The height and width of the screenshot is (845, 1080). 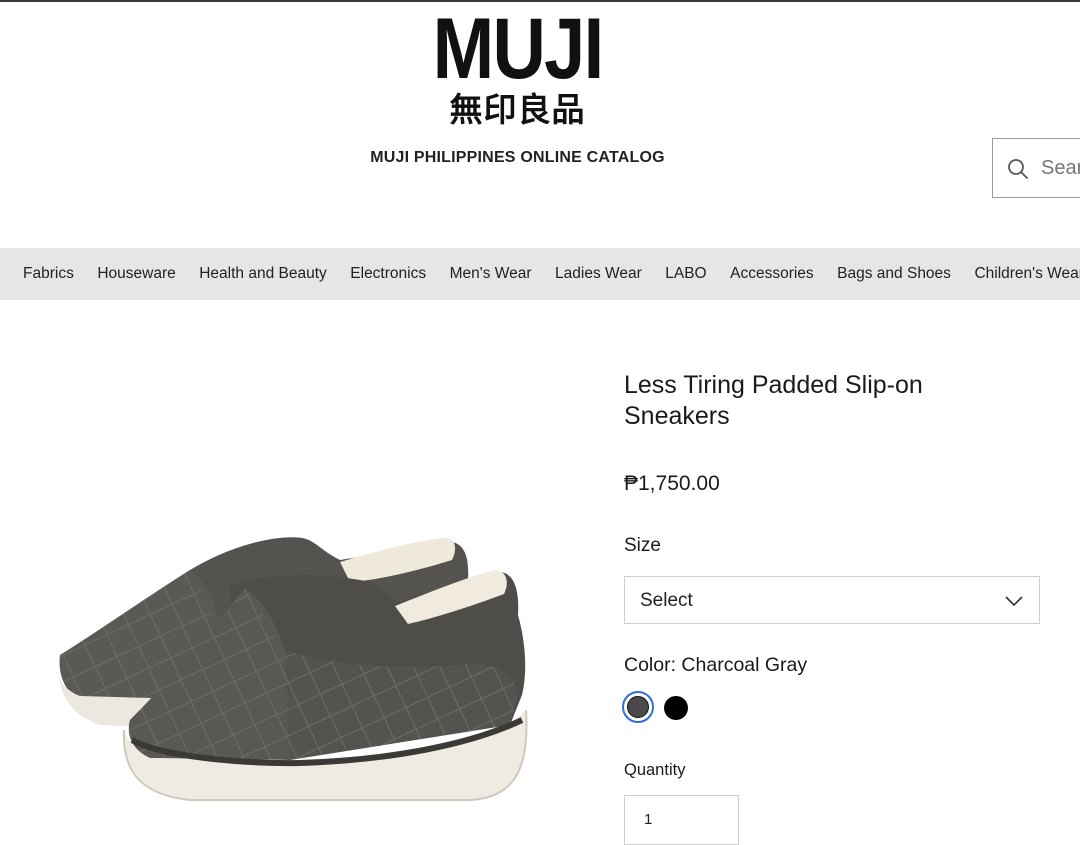 I want to click on size-label: Size, so click(x=642, y=545).